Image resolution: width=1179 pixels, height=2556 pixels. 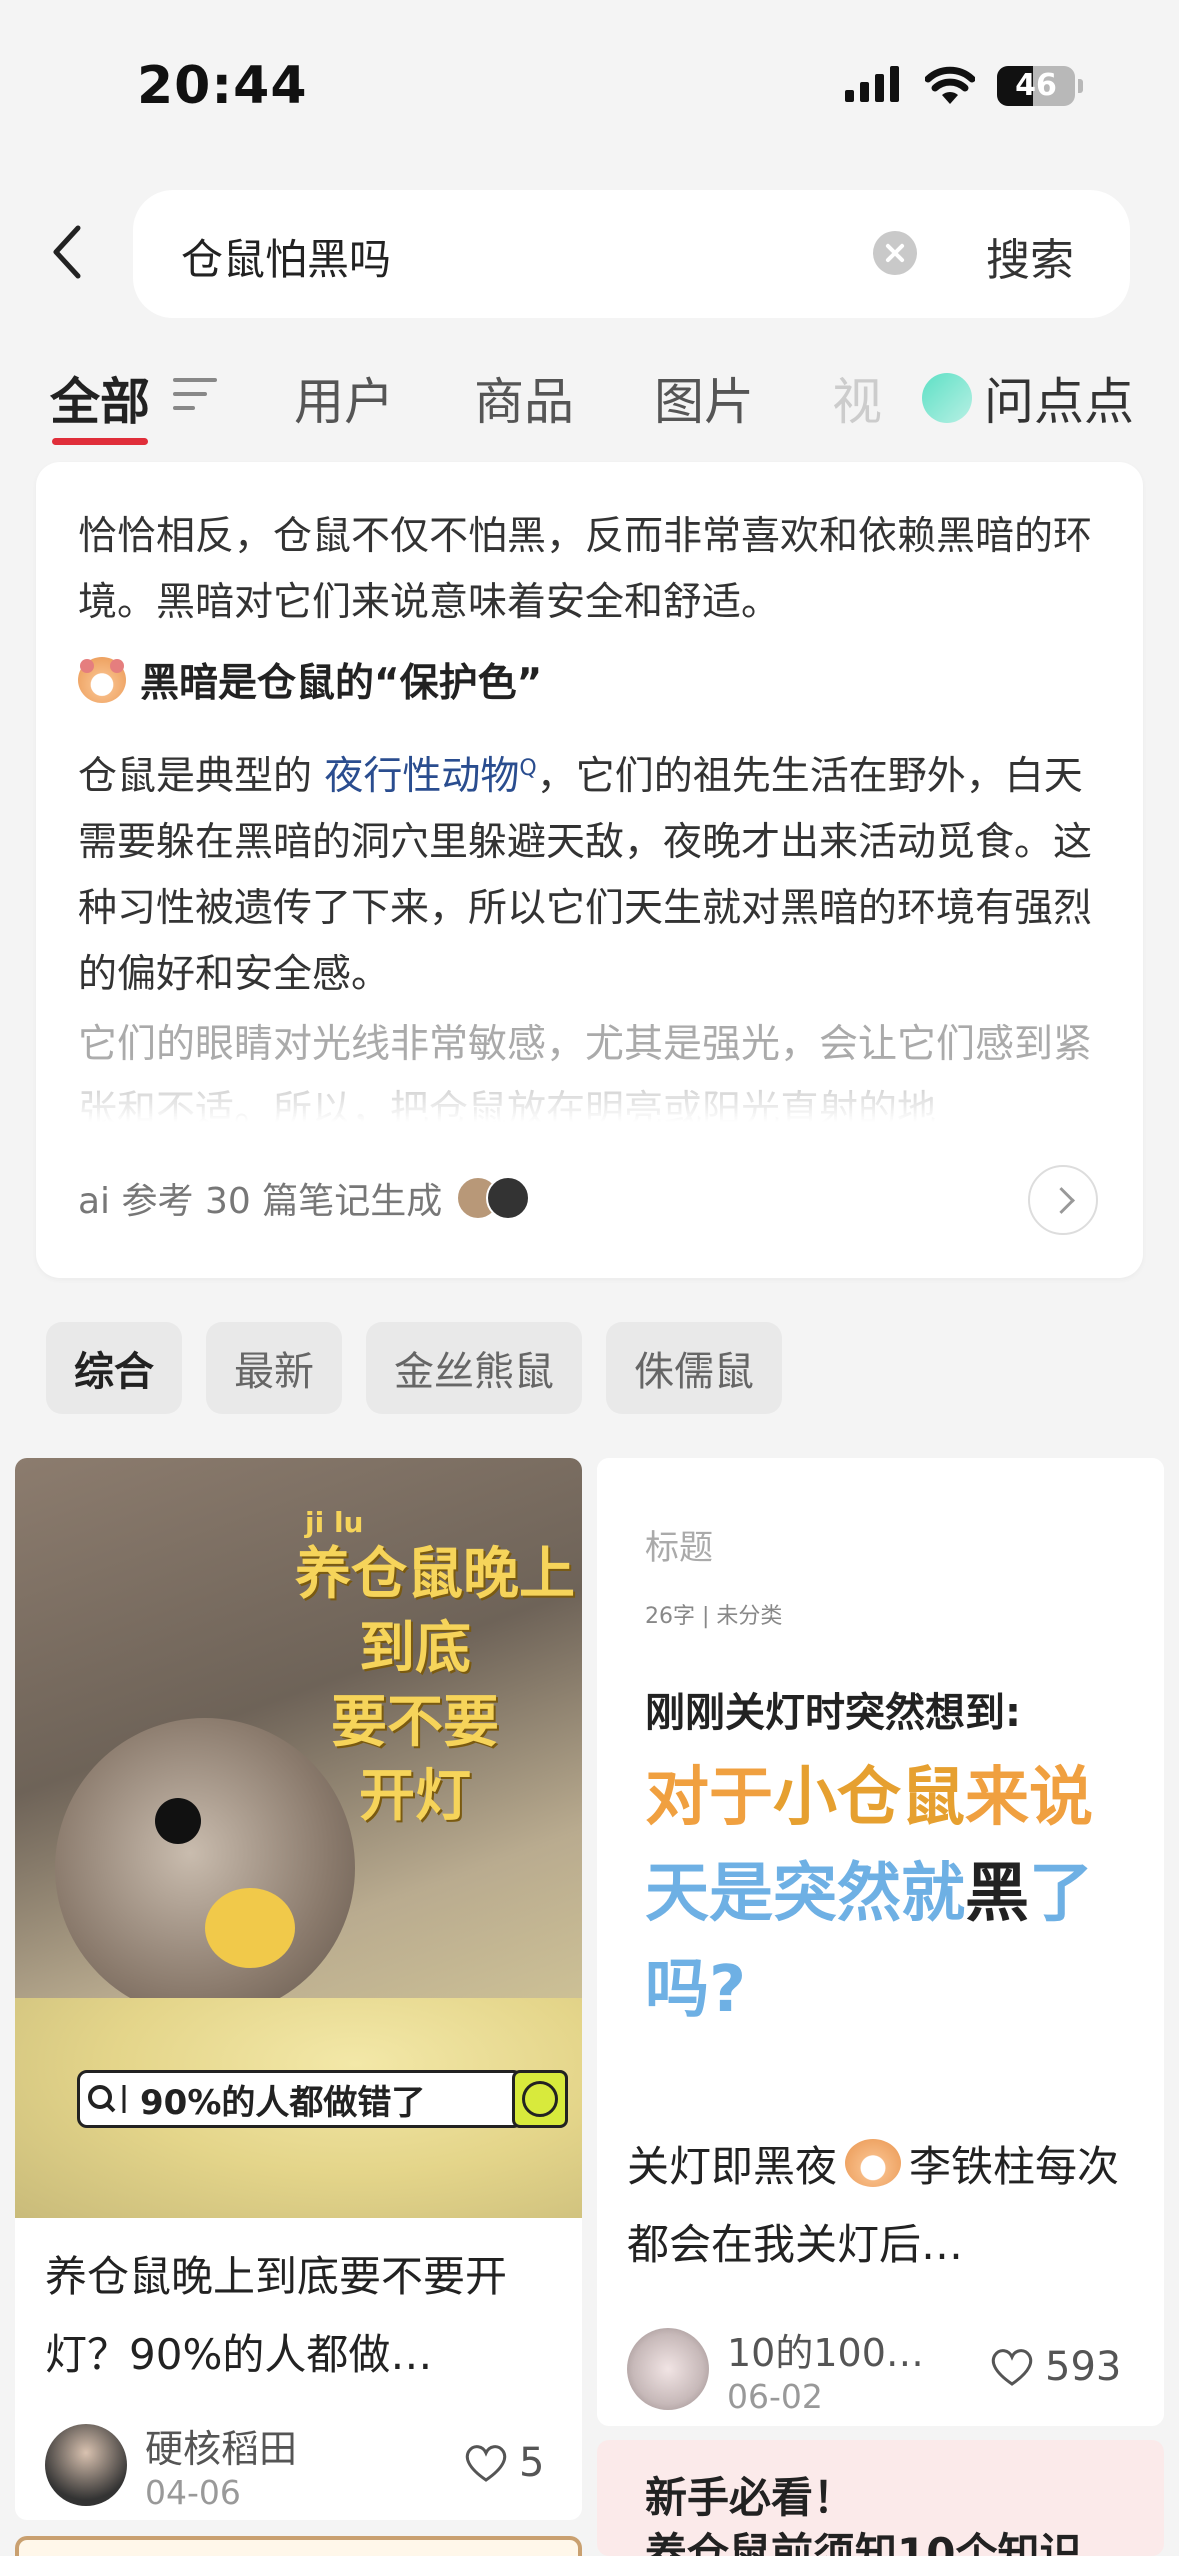 I want to click on doc-text: 了, so click(x=1061, y=1894).